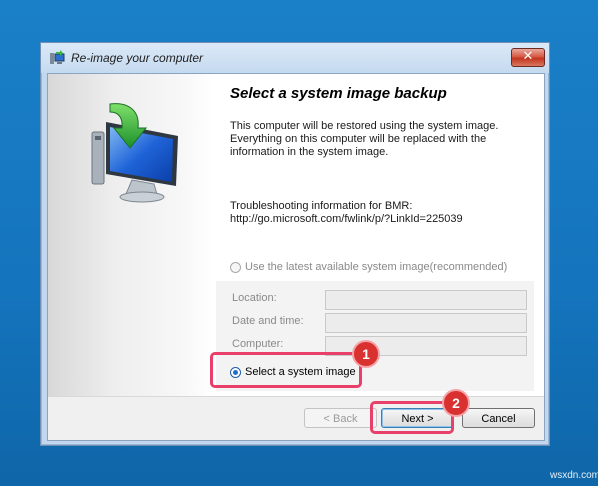 This screenshot has height=486, width=598. Describe the element at coordinates (295, 58) in the screenshot. I see `title-bar: Re-image your computer ✕` at that location.